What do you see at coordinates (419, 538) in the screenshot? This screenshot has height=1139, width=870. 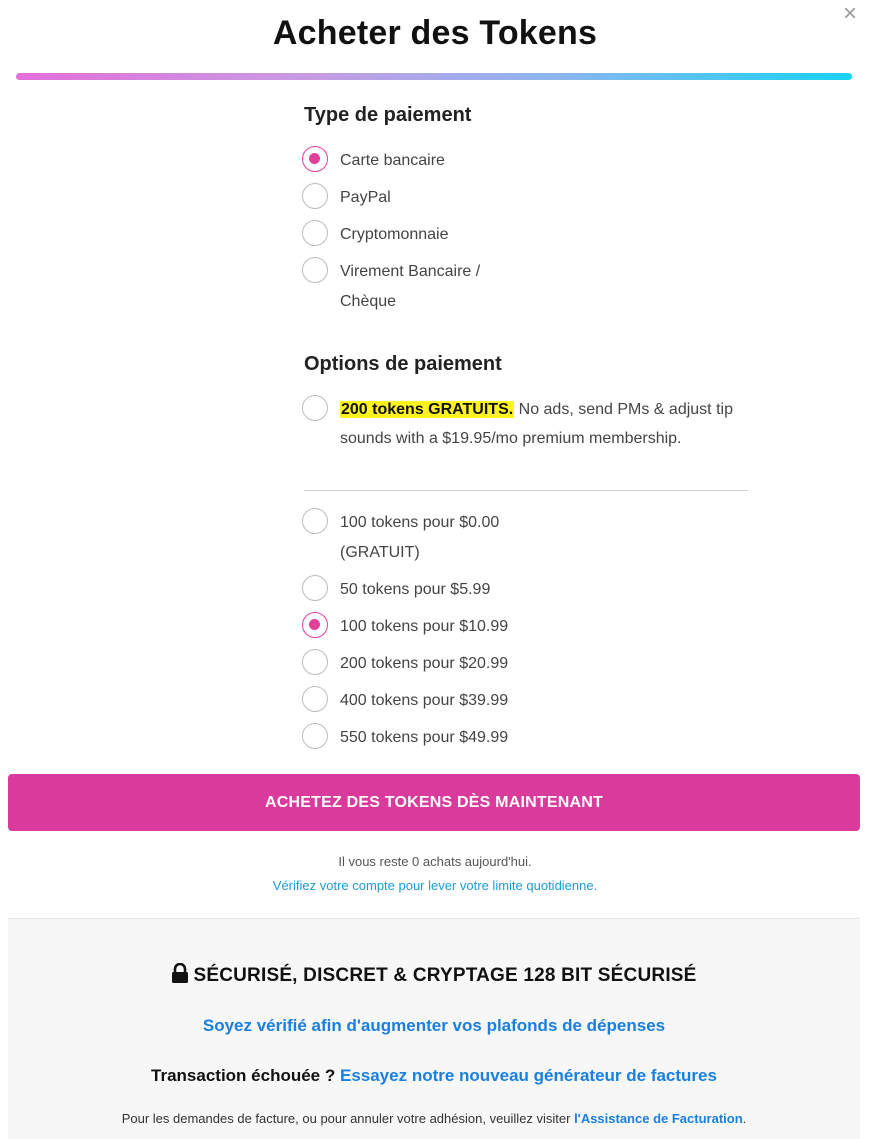 I see `package-label: 100 tokens pour $0.00 (GRATUIT)` at bounding box center [419, 538].